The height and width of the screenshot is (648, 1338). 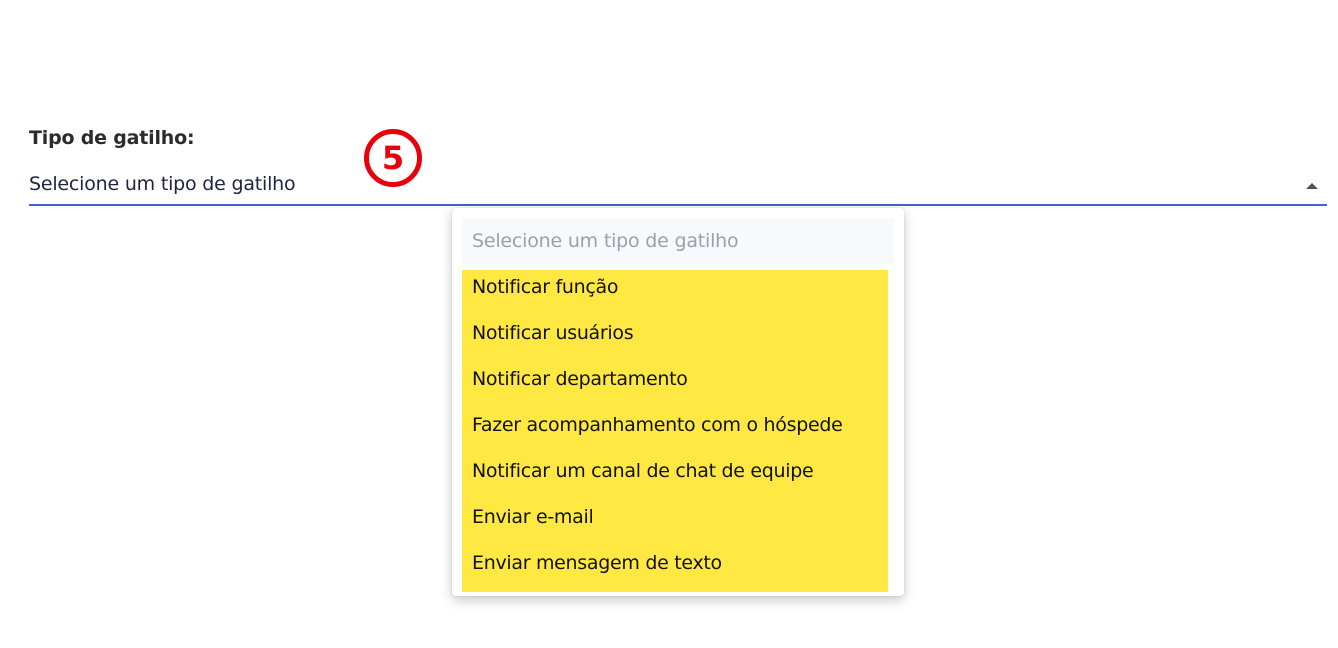 What do you see at coordinates (675, 523) in the screenshot?
I see `option-send-email: Enviar e-mail` at bounding box center [675, 523].